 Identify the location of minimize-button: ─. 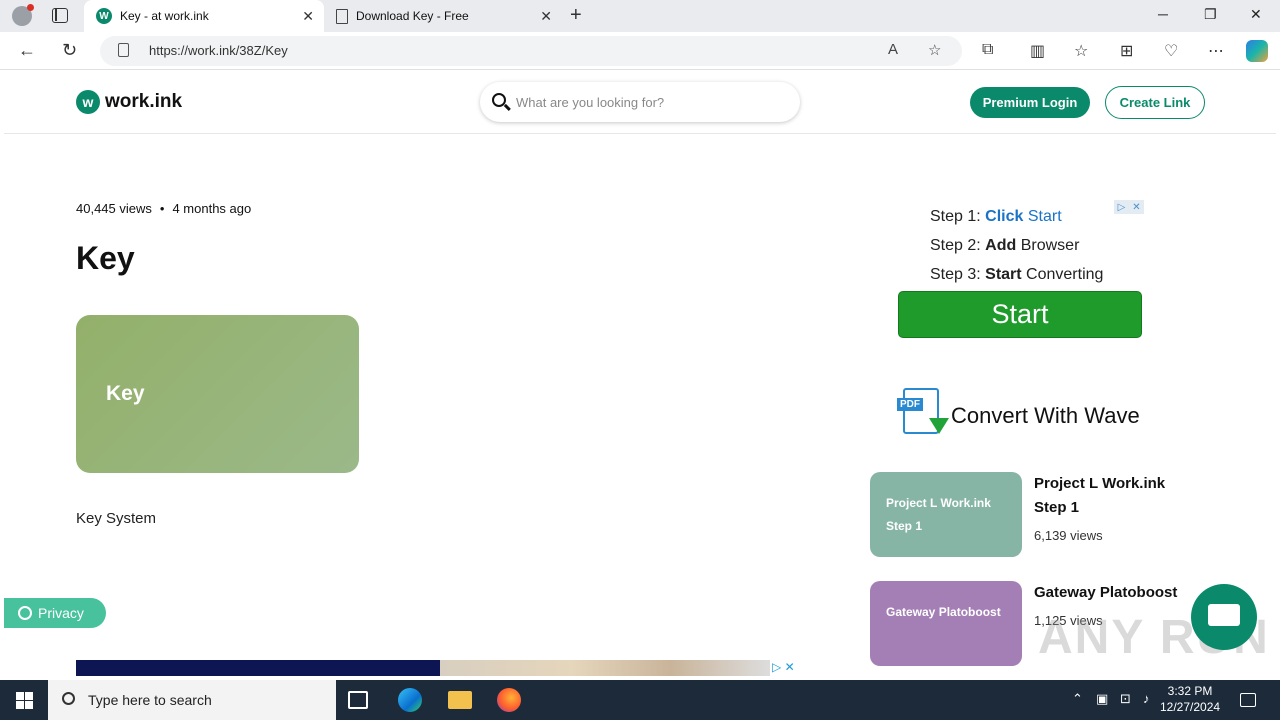
(1163, 14).